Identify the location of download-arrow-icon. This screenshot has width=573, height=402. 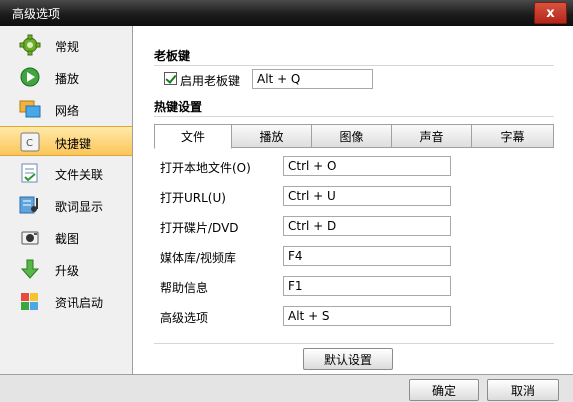
(30, 269).